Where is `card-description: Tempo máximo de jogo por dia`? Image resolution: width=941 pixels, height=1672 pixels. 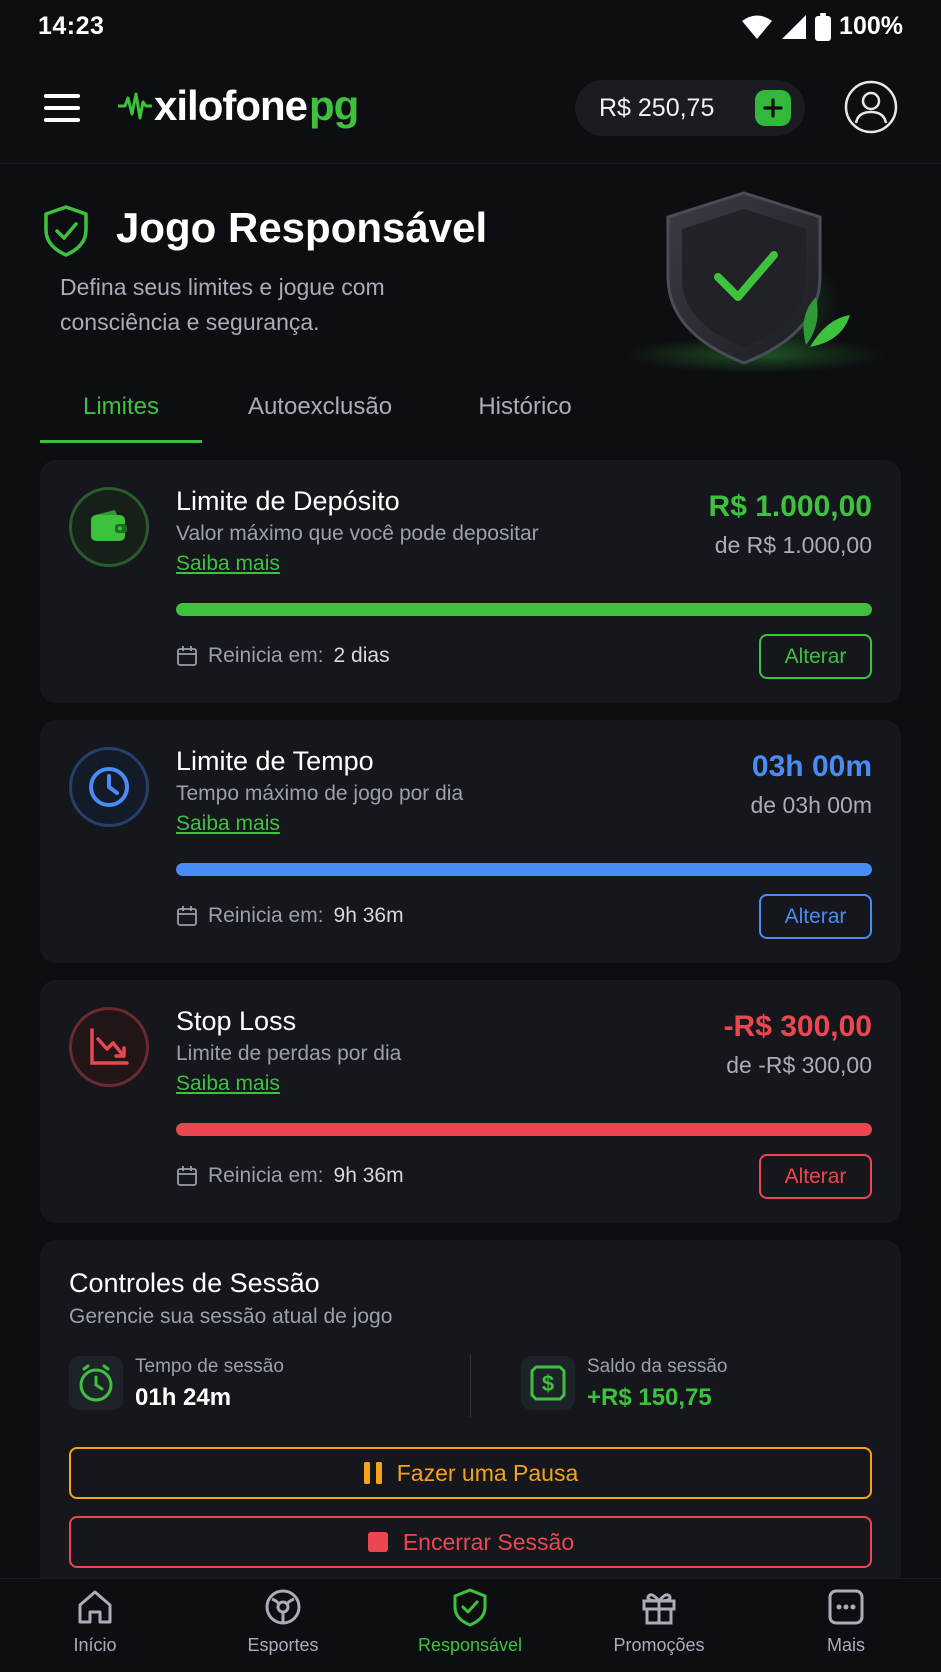
card-description: Tempo máximo de jogo por dia is located at coordinates (320, 793).